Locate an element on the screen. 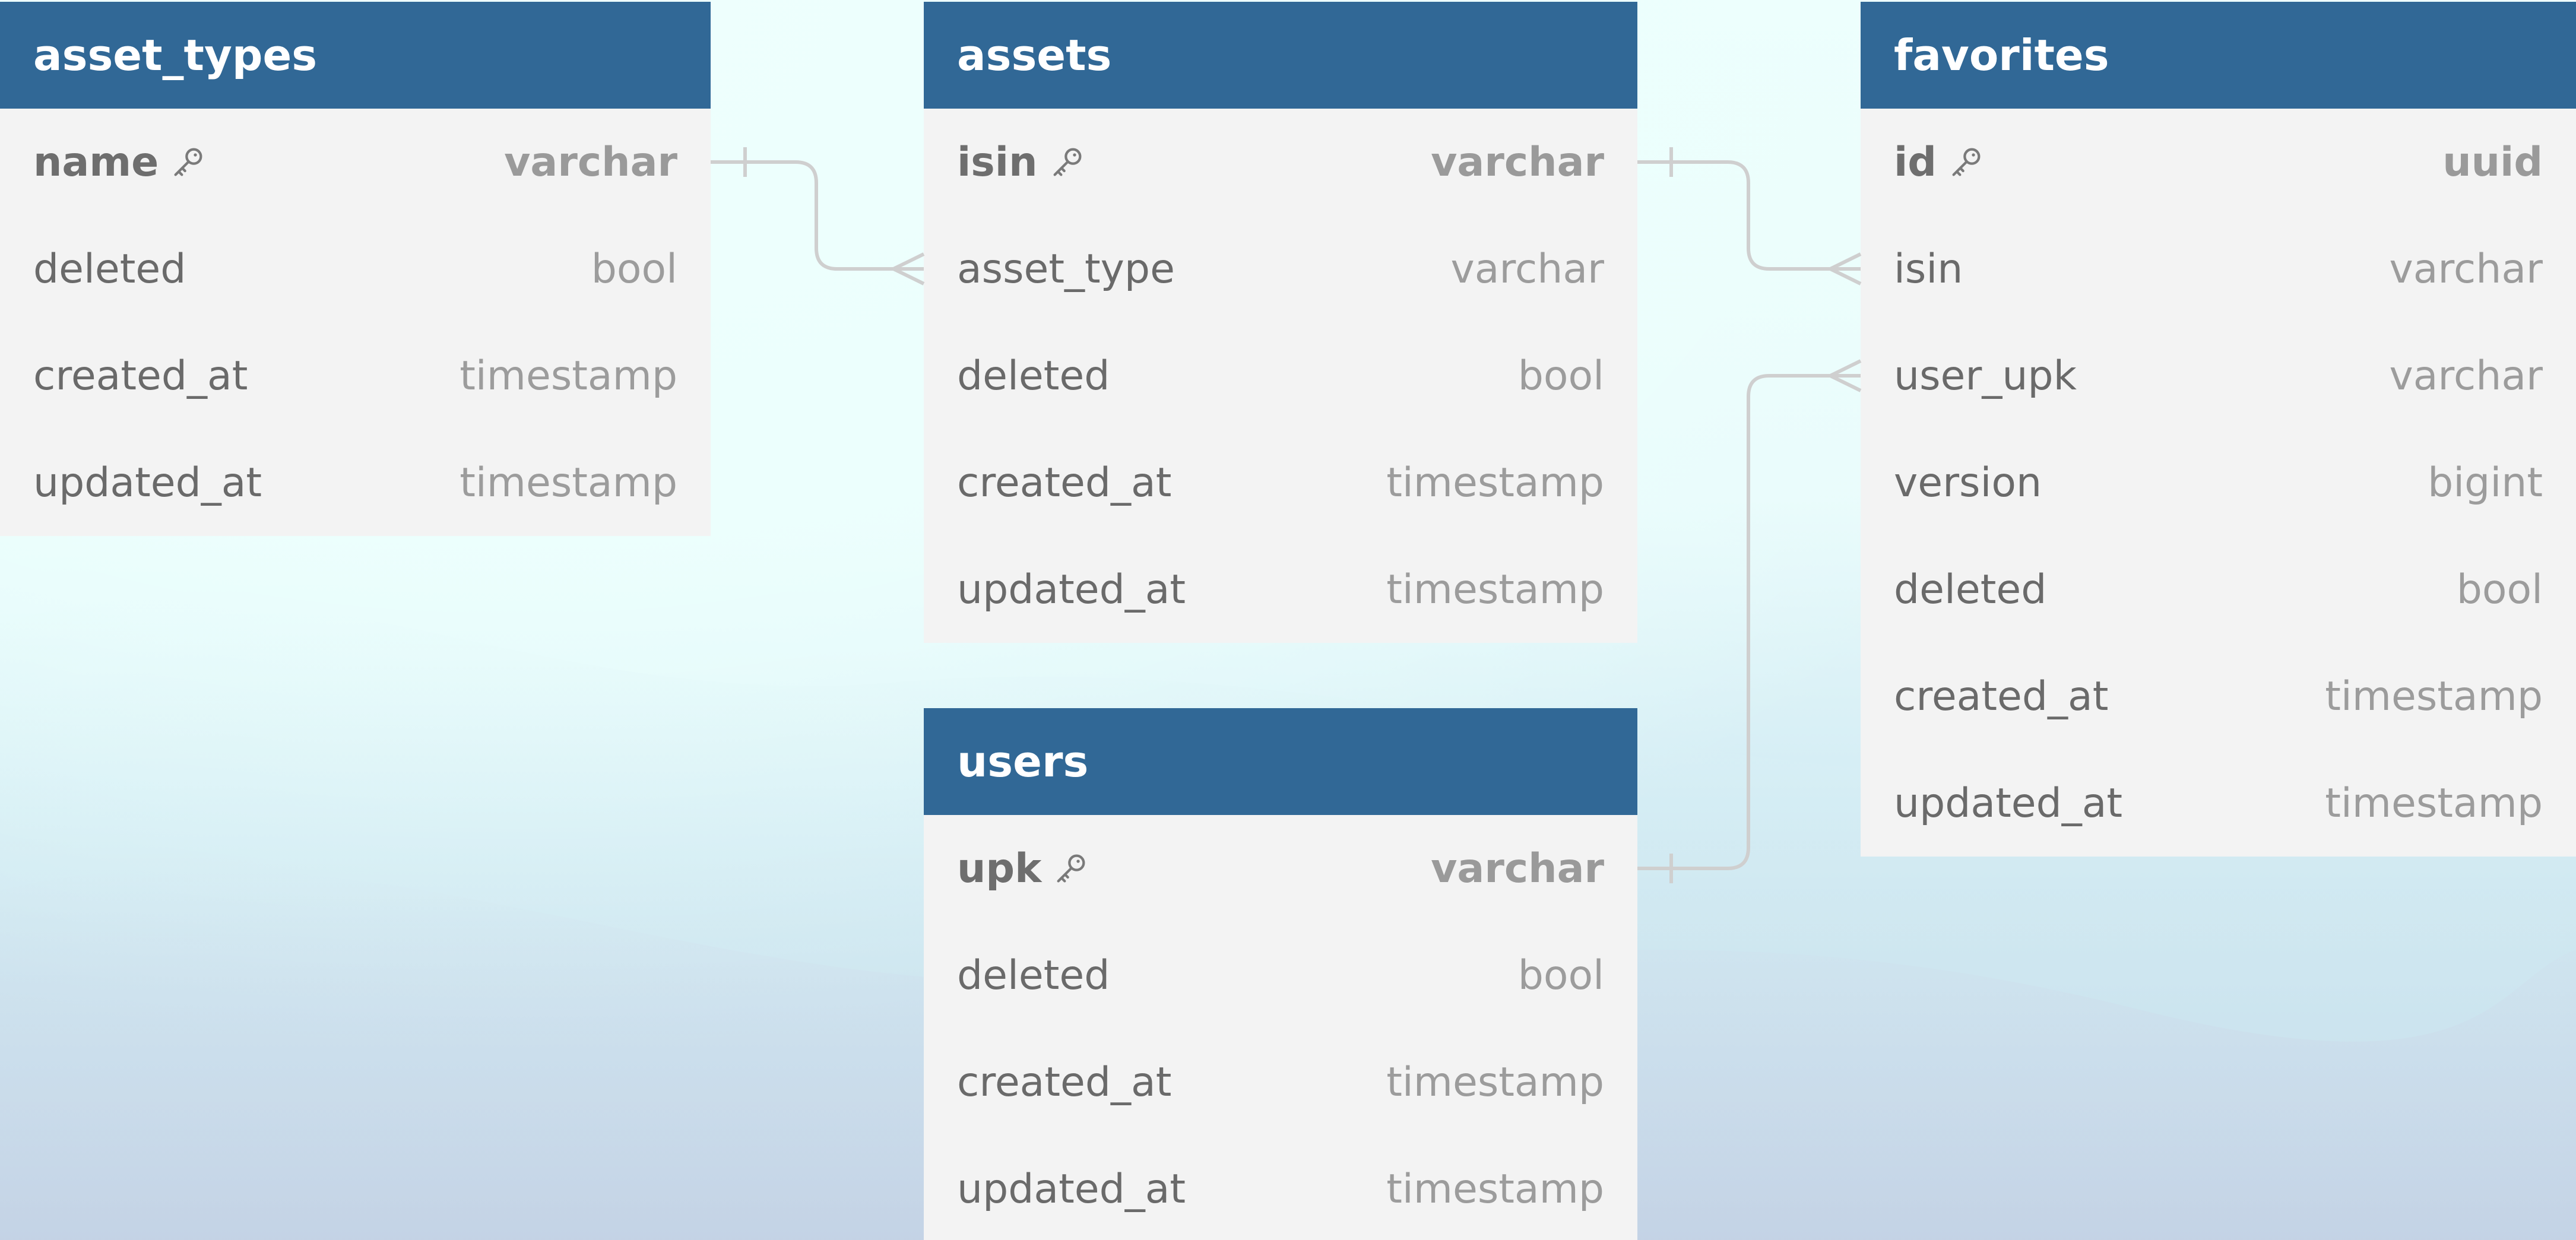 Image resolution: width=2576 pixels, height=1240 pixels. column-type: uuid is located at coordinates (2492, 162).